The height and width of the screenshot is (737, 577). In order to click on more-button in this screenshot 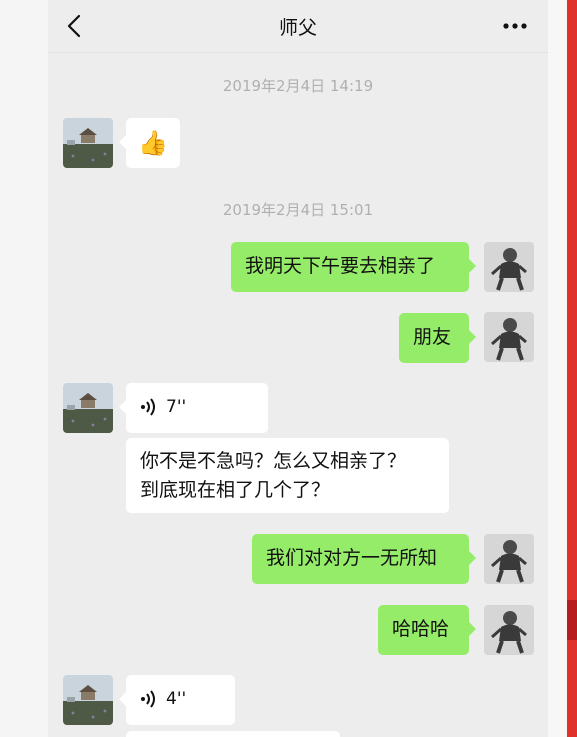, I will do `click(515, 26)`.